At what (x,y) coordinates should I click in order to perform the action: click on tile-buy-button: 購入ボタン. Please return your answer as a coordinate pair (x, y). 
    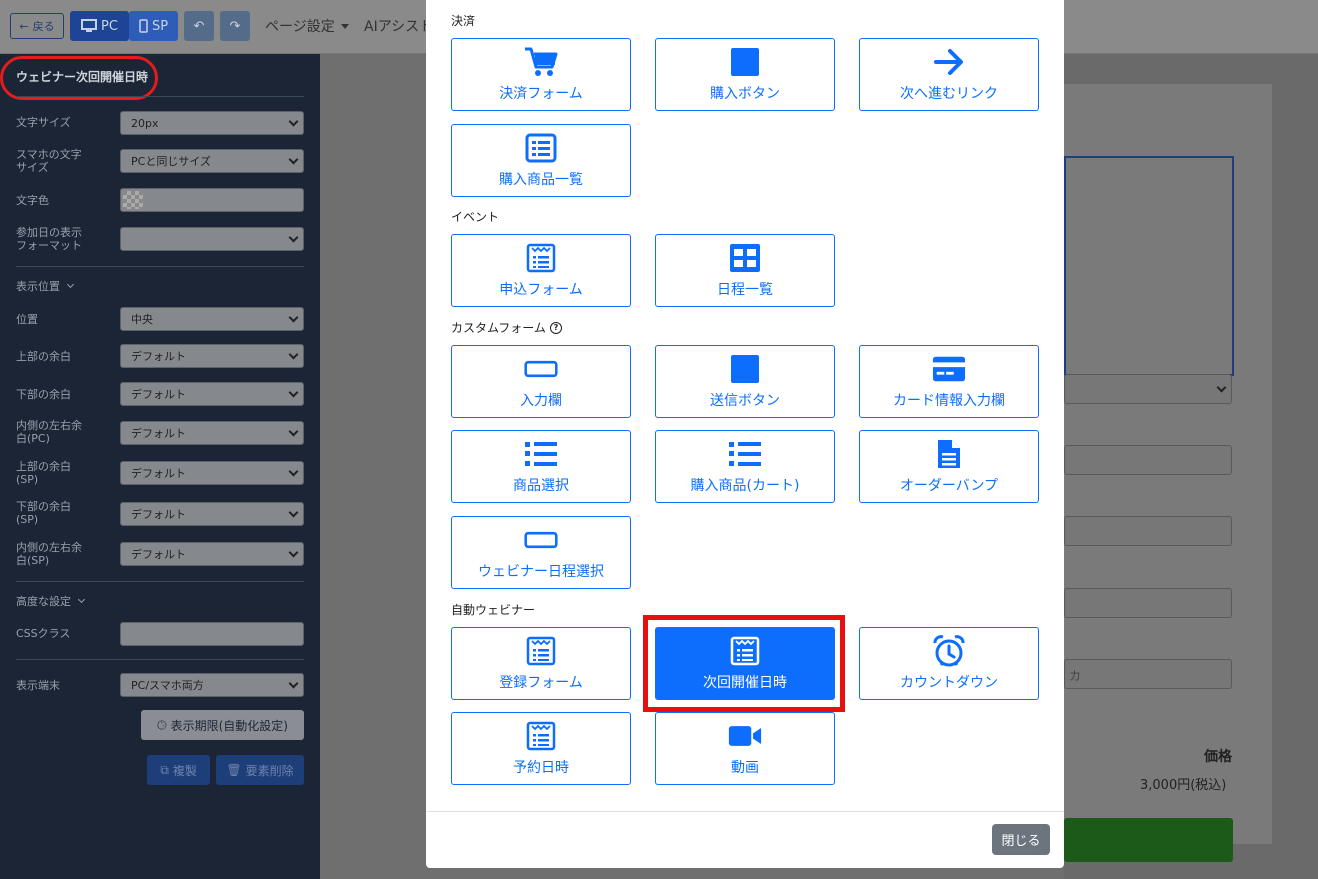
    Looking at the image, I should click on (745, 74).